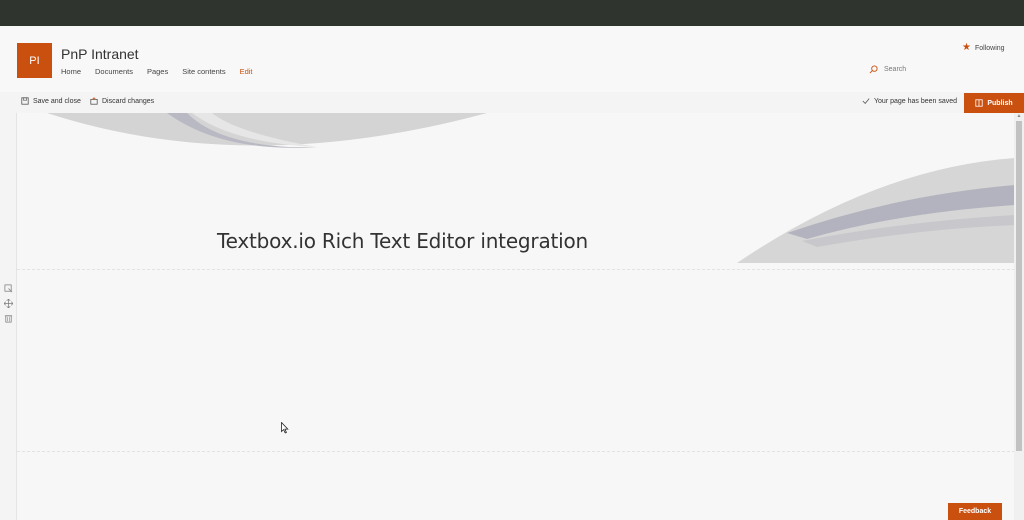 Image resolution: width=1024 pixels, height=520 pixels. Describe the element at coordinates (989, 48) in the screenshot. I see `follow-label: Following` at that location.